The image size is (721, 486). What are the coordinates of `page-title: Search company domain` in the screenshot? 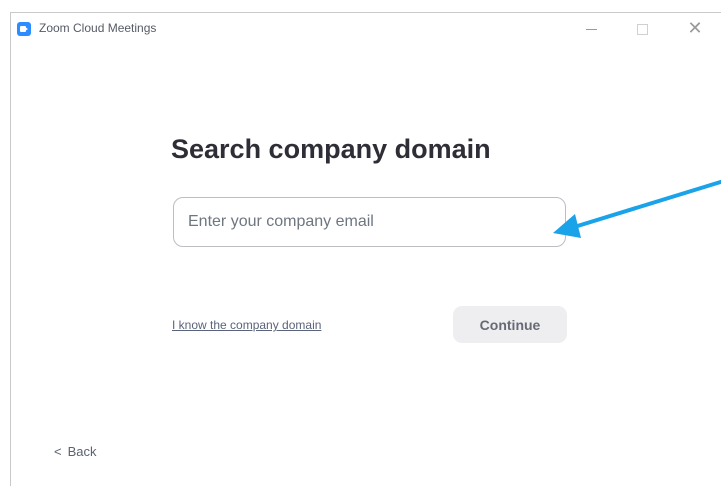 It's located at (331, 149).